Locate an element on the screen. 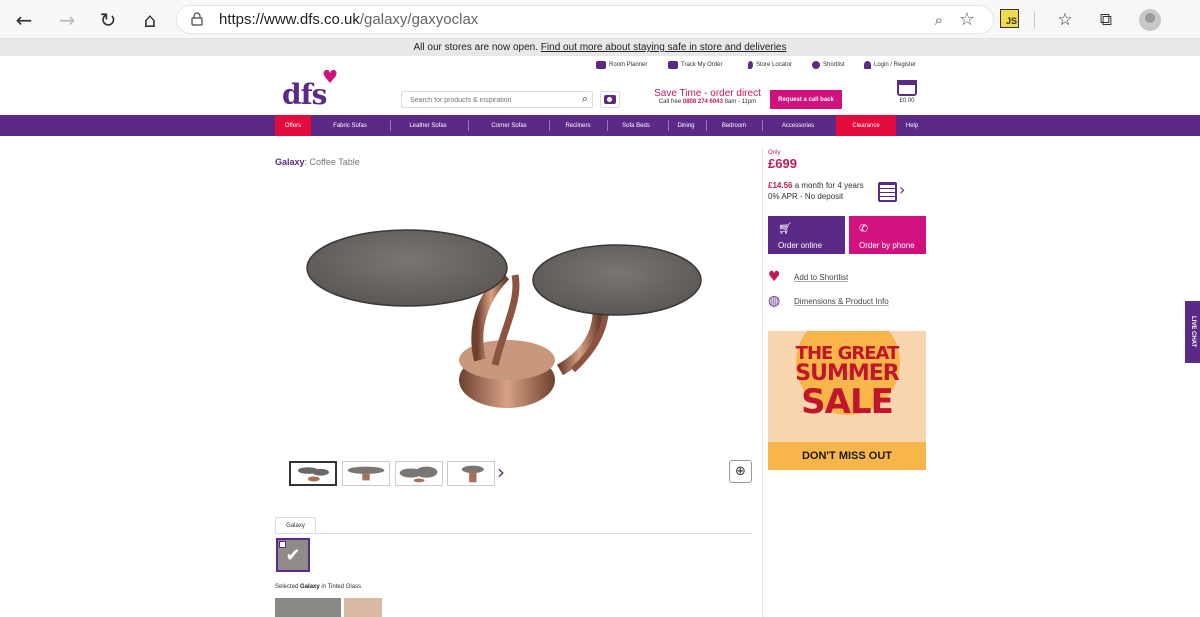 This screenshot has width=1200, height=617. basket-total: £0.00 is located at coordinates (907, 101).